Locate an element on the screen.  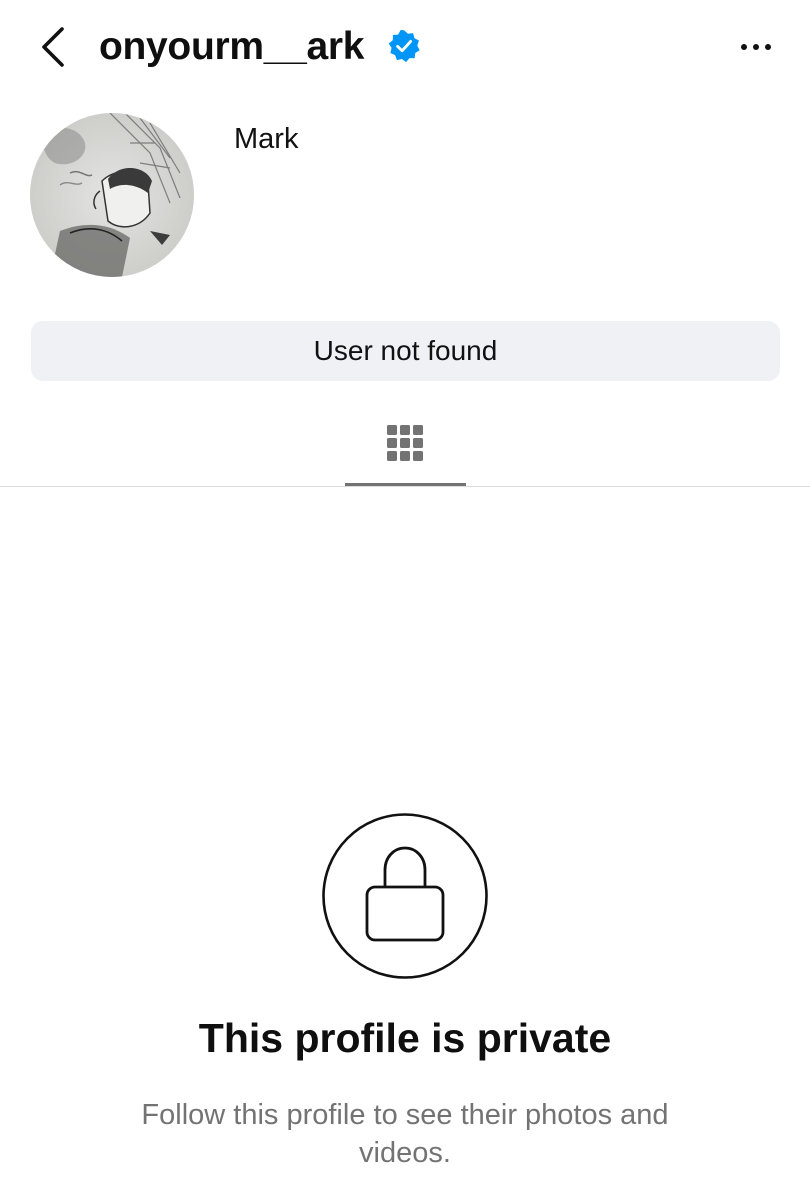
back-button is located at coordinates (54, 47).